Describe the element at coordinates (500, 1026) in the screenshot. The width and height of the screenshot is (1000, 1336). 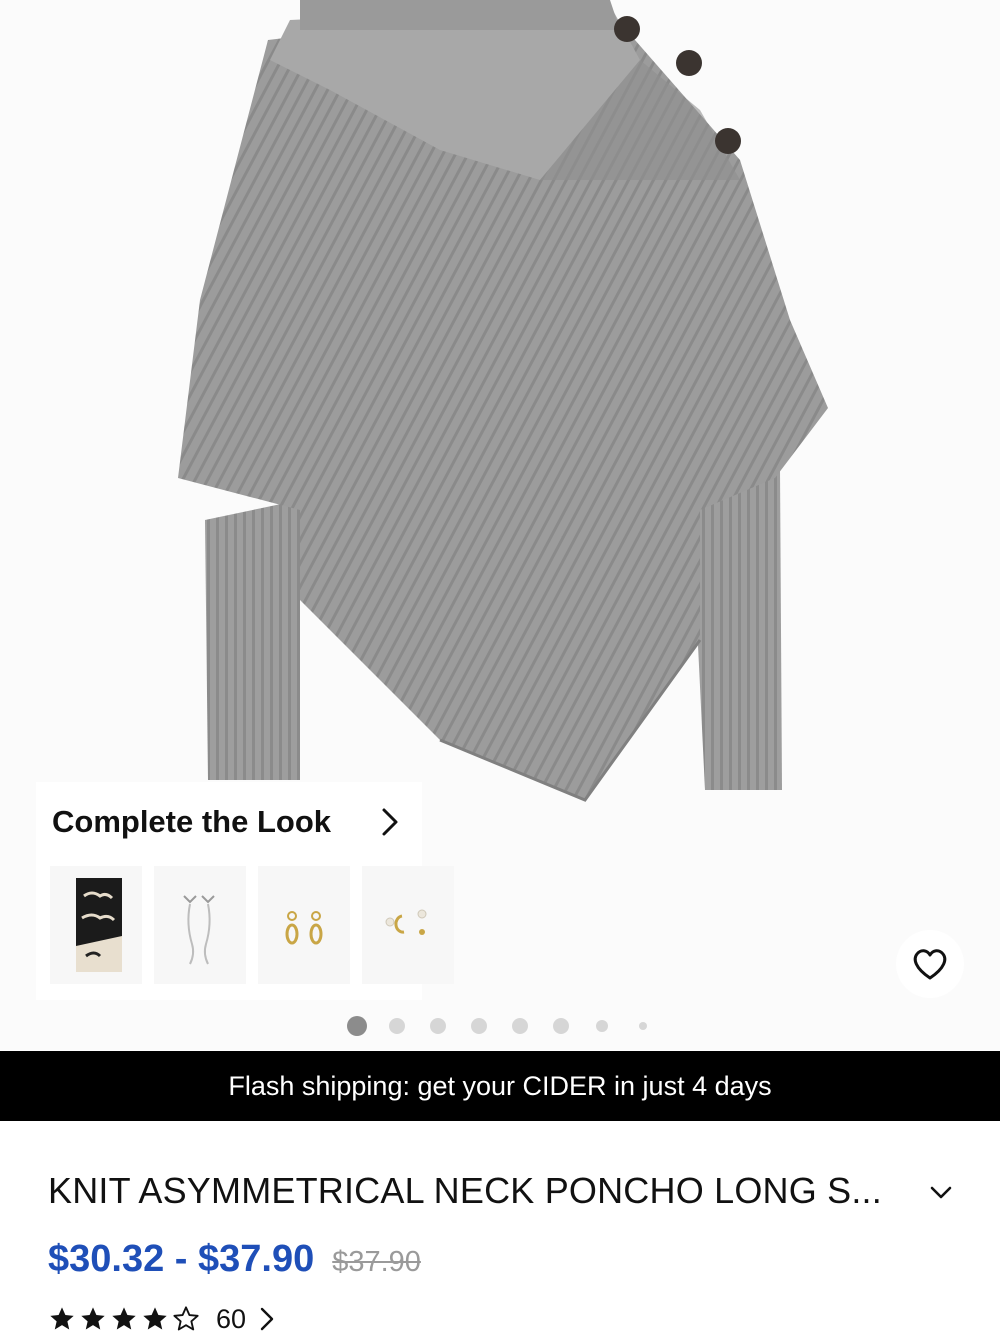
I see `carousel-dots` at that location.